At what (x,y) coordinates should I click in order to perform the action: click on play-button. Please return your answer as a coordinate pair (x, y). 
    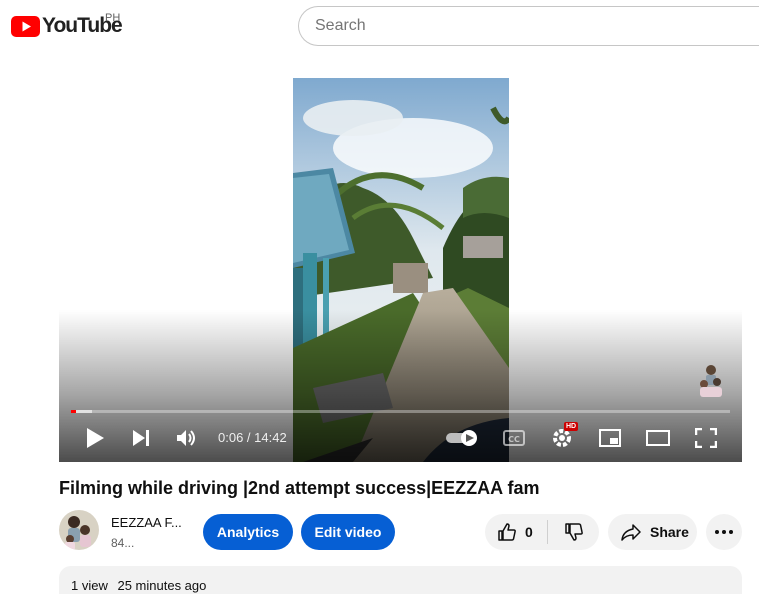
    Looking at the image, I should click on (95, 438).